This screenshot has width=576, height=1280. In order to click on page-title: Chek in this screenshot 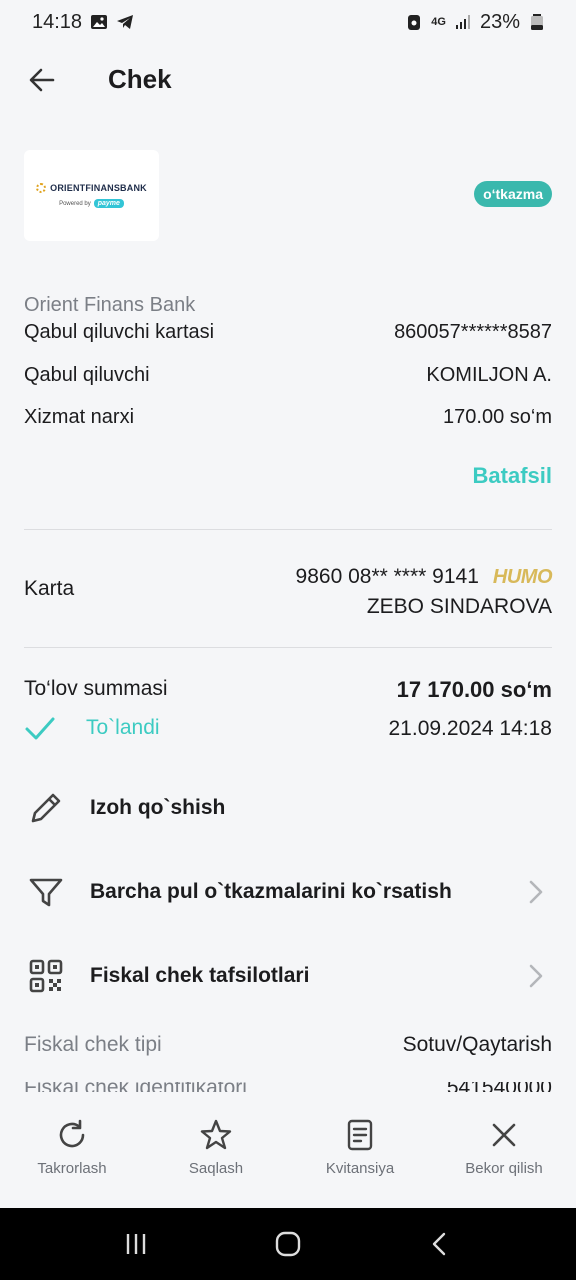, I will do `click(140, 79)`.